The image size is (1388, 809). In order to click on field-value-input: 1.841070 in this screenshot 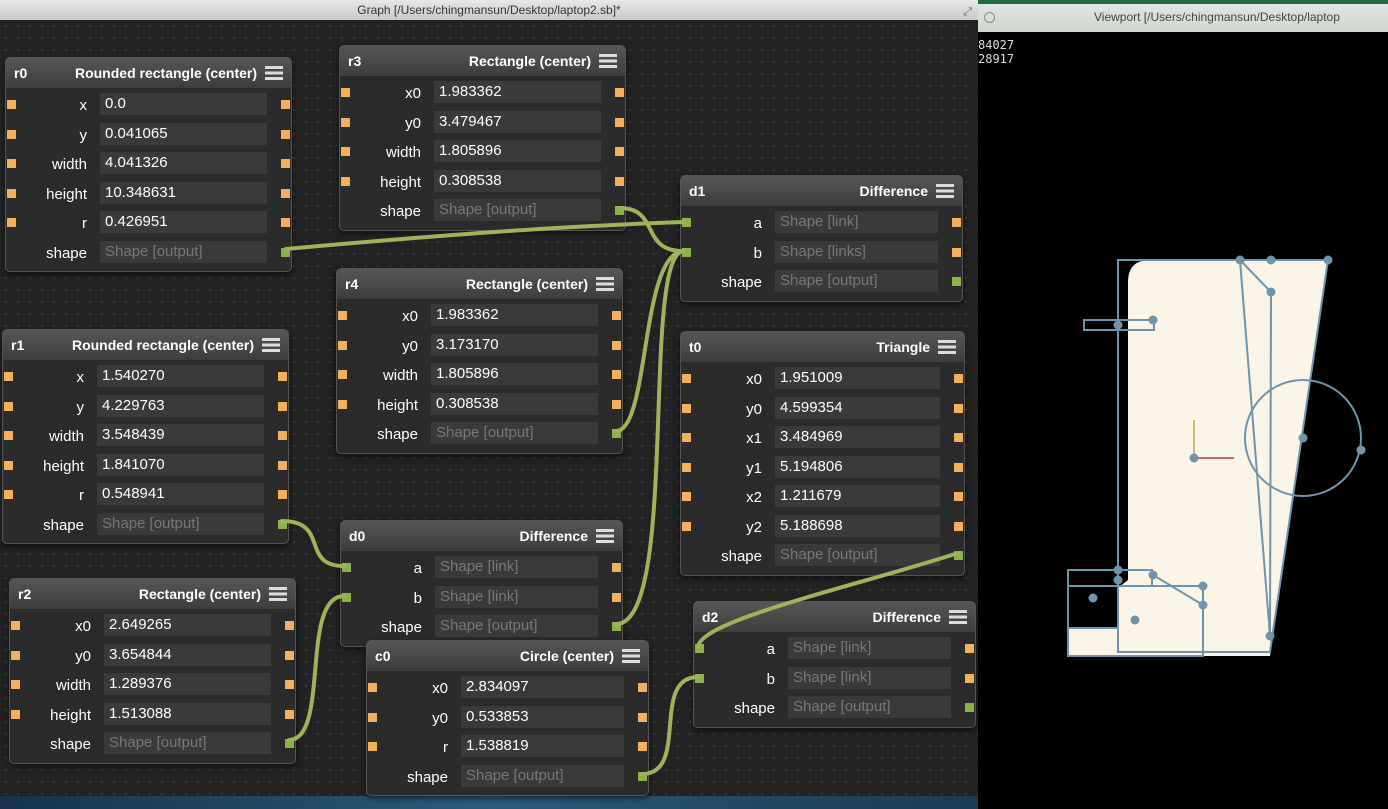, I will do `click(180, 464)`.